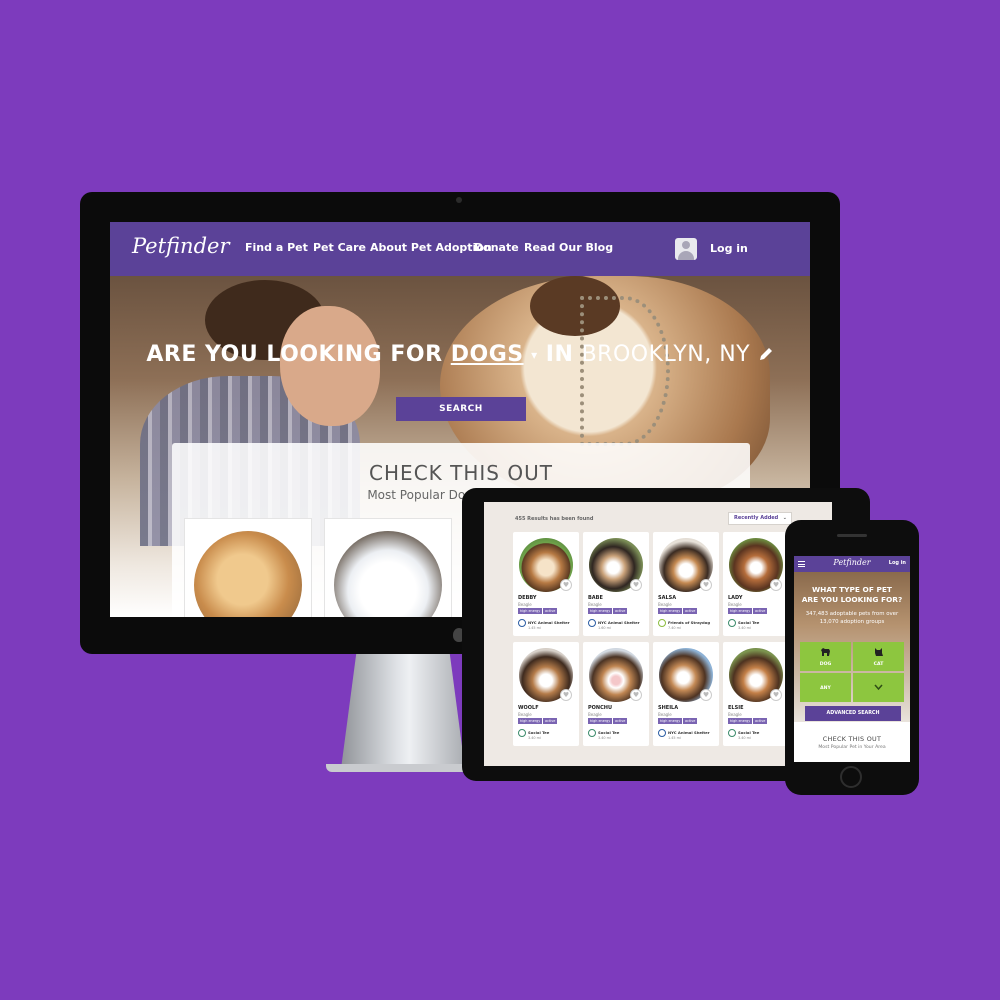  Describe the element at coordinates (276, 247) in the screenshot. I see `nav-find-a-pet: Find a Pet` at that location.